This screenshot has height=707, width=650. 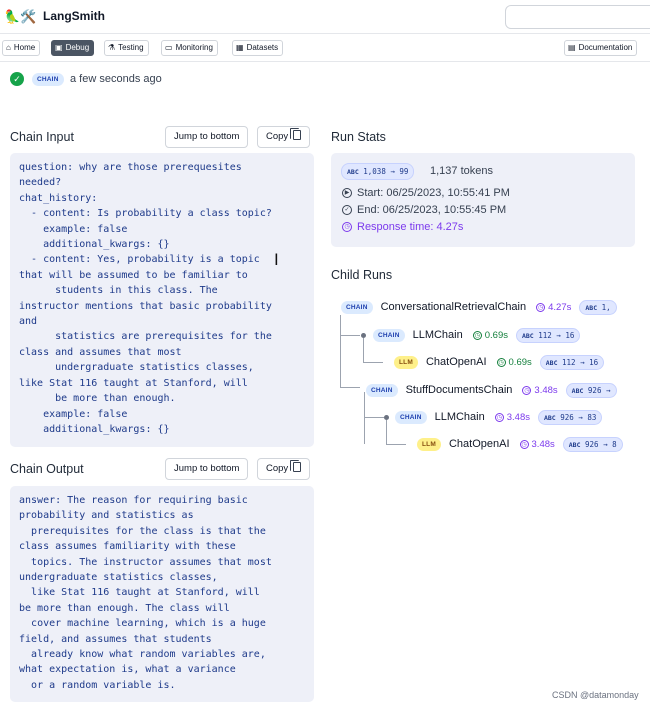 I want to click on success-check-icon: ✓, so click(x=17, y=79).